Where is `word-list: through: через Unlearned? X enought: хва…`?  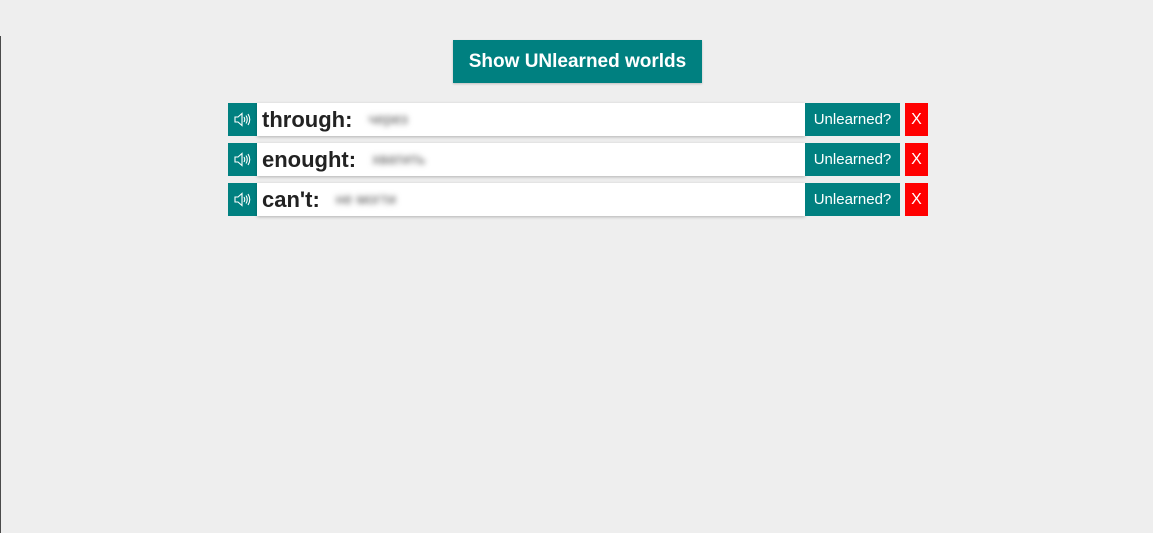
word-list: through: через Unlearned? X enought: хва… is located at coordinates (578, 163).